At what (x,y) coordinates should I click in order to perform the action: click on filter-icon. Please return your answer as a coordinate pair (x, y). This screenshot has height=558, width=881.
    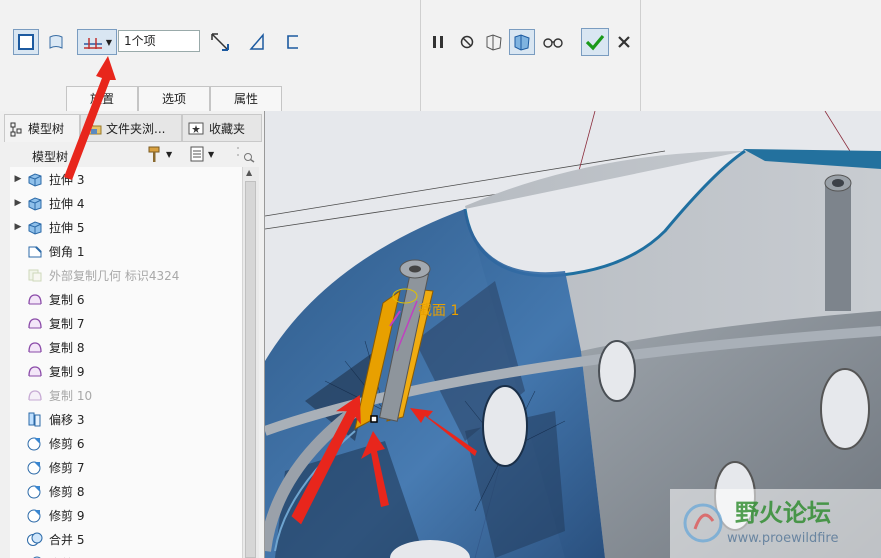
    Looking at the image, I should click on (246, 155).